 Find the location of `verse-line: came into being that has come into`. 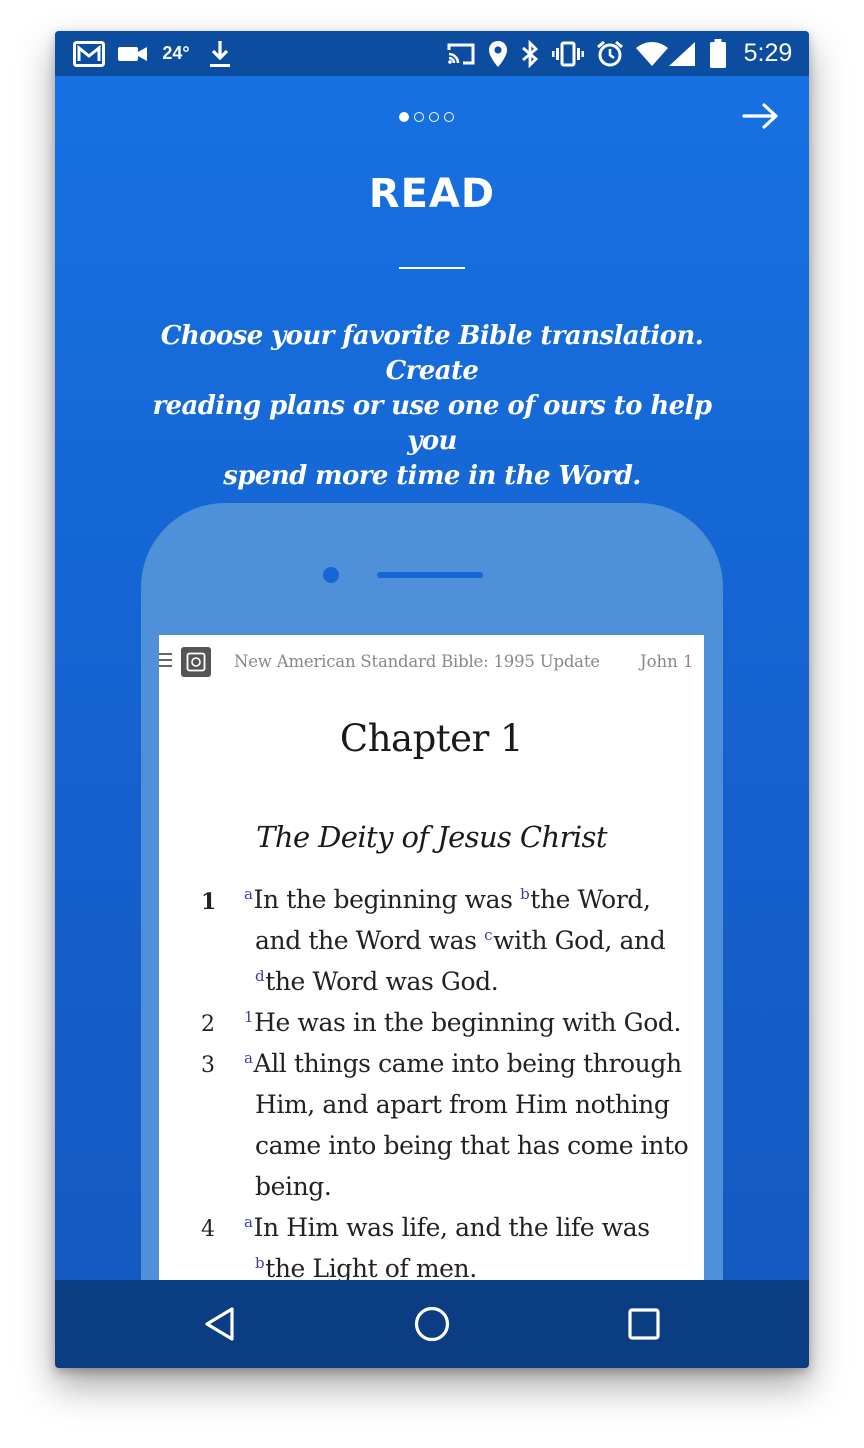

verse-line: came into being that has come into is located at coordinates (472, 1145).